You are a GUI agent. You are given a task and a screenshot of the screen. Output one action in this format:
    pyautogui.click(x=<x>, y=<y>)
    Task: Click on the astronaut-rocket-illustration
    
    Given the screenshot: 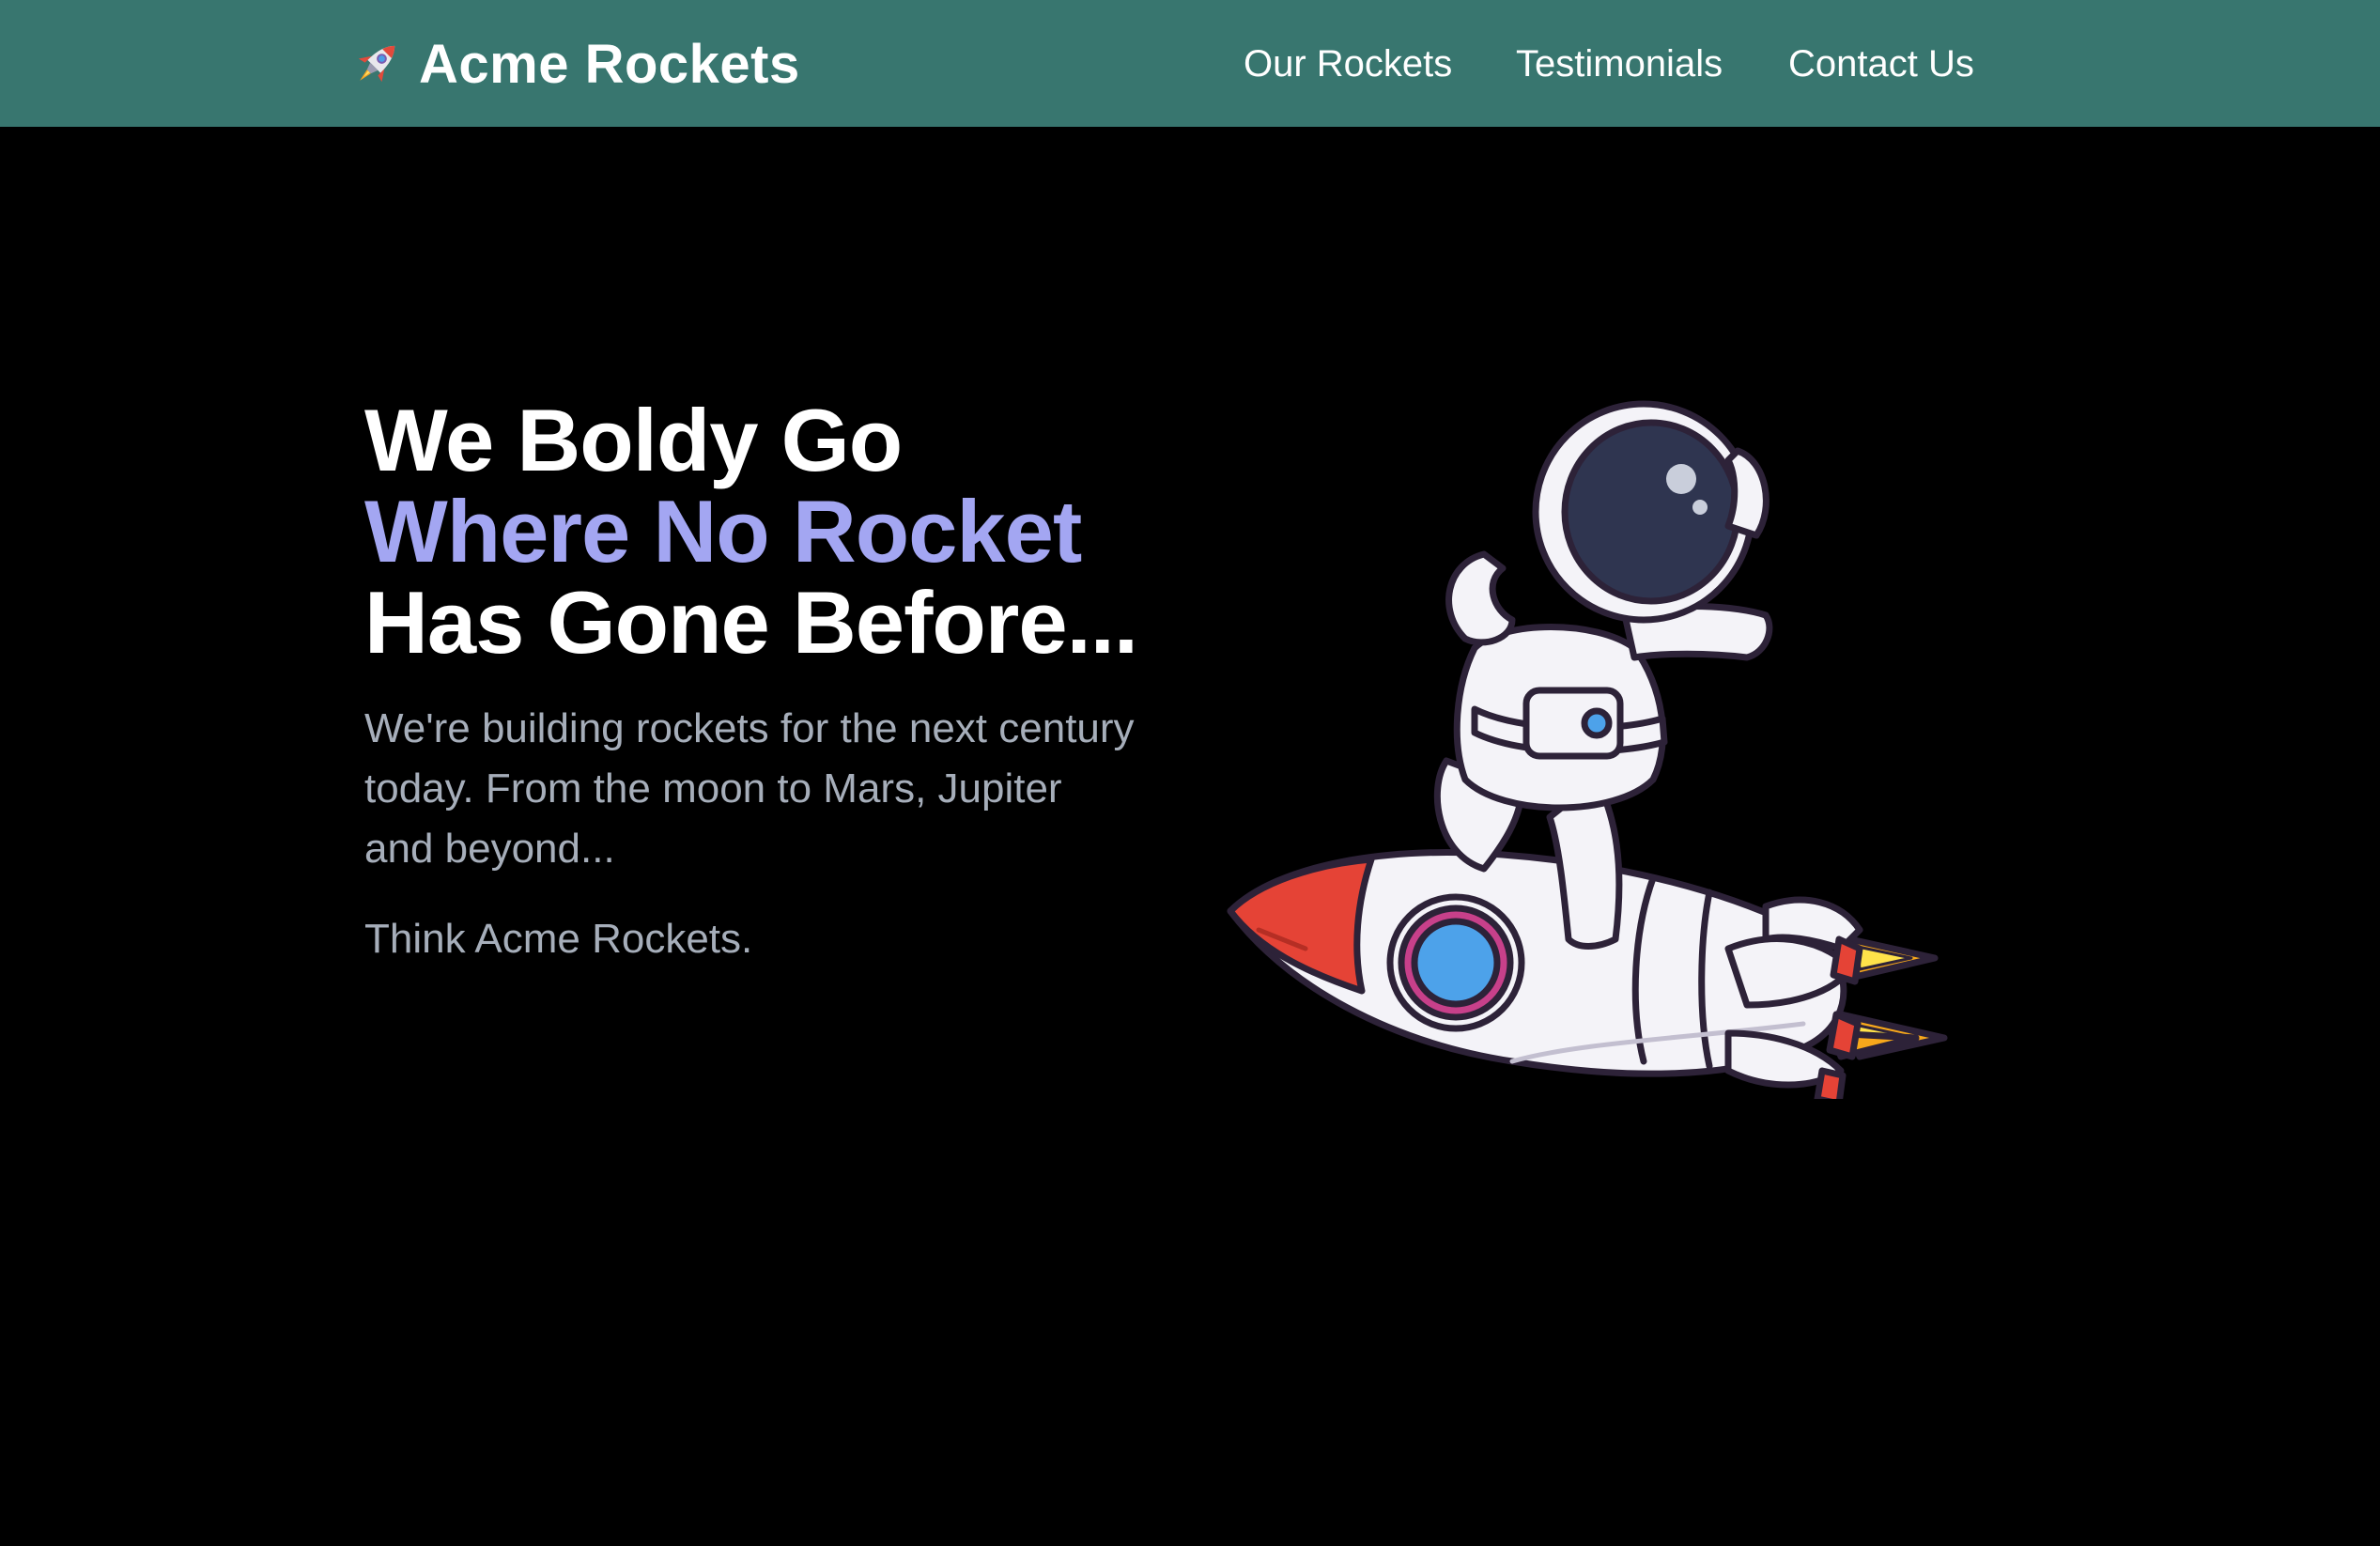 What is the action you would take?
    pyautogui.click(x=1587, y=749)
    